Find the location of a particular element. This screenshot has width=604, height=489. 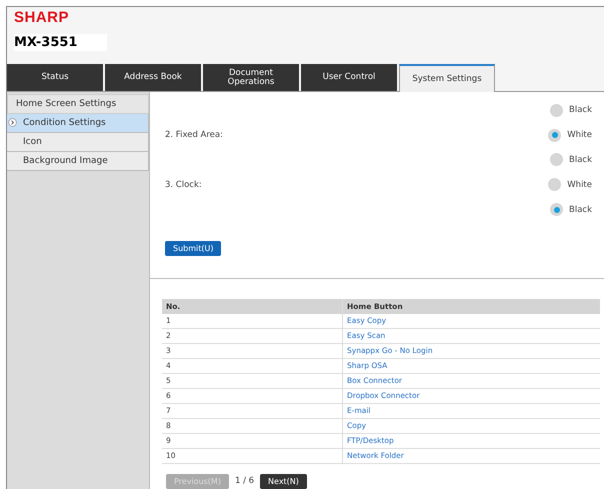

sidebar-item: Background Image is located at coordinates (78, 161).